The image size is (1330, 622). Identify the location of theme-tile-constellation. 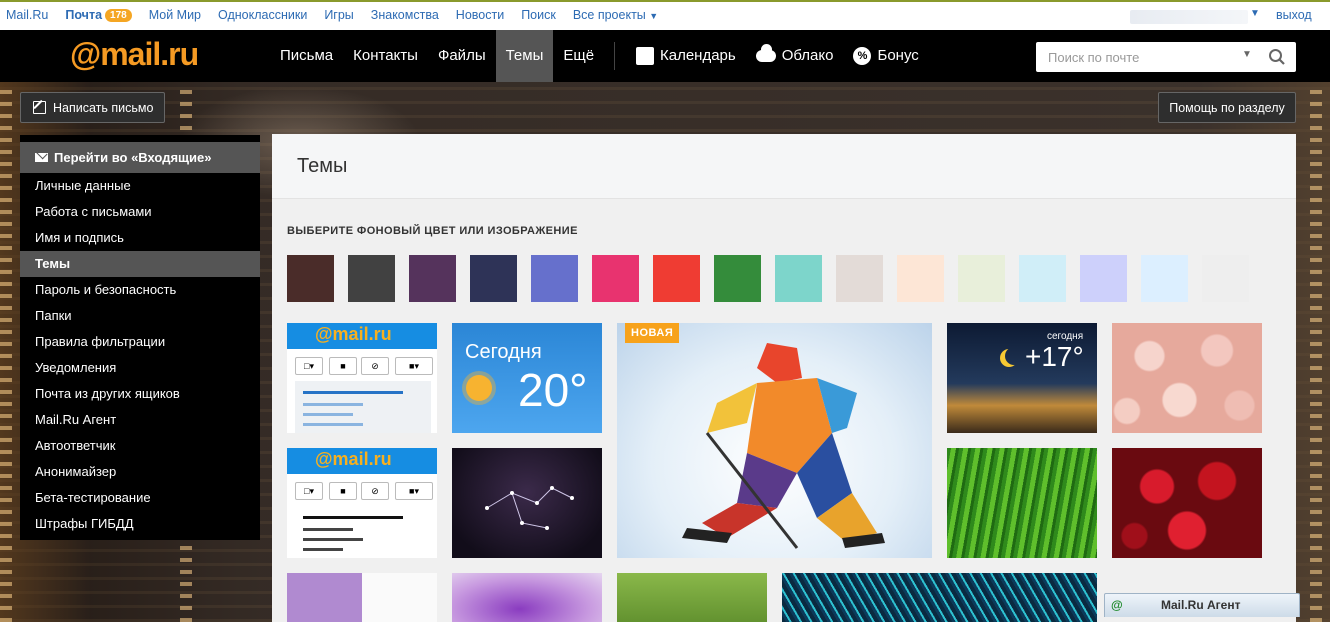
(527, 503).